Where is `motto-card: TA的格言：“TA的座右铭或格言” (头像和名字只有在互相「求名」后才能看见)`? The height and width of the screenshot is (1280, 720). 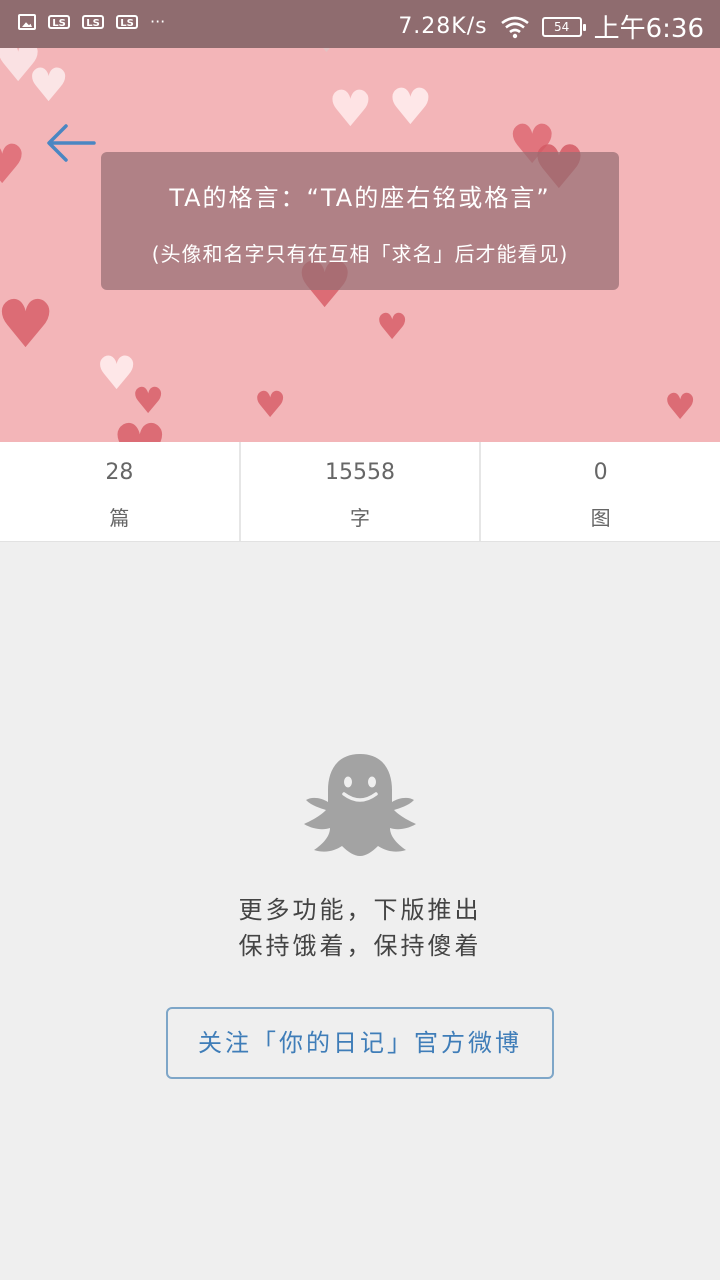 motto-card: TA的格言：“TA的座右铭或格言” (头像和名字只有在互相「求名」后才能看见) is located at coordinates (360, 221).